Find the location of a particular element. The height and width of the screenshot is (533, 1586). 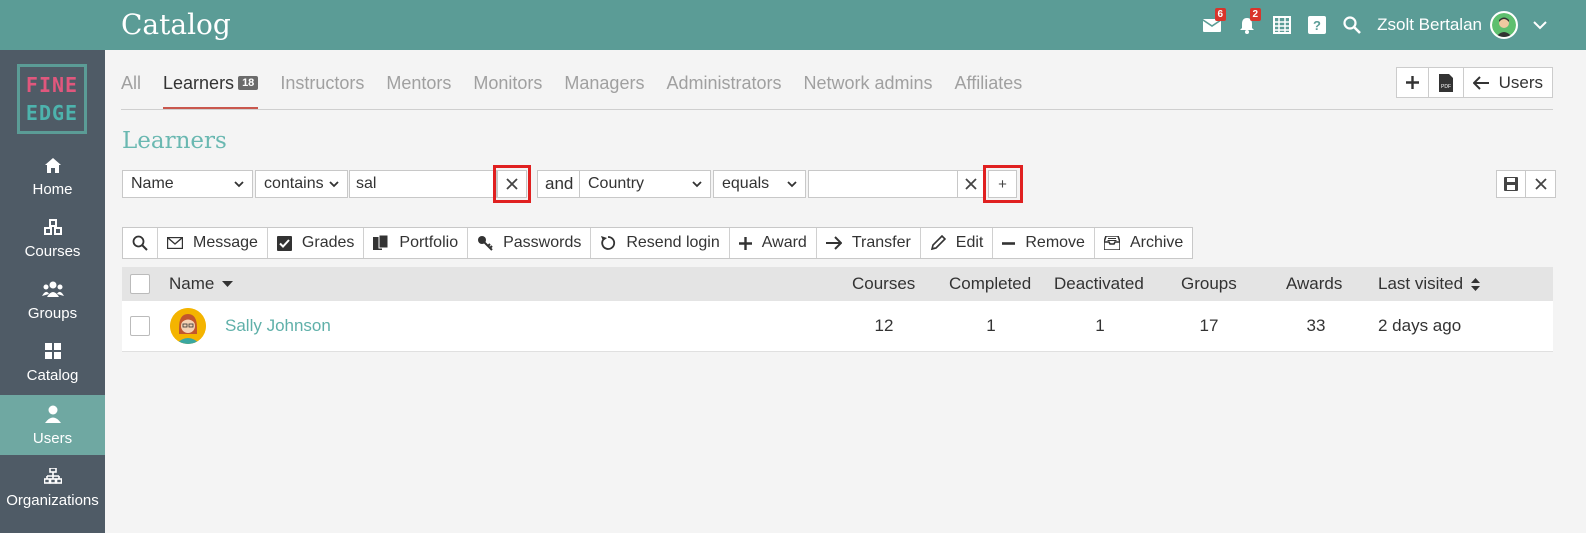

users-back-button: Users is located at coordinates (1508, 82).